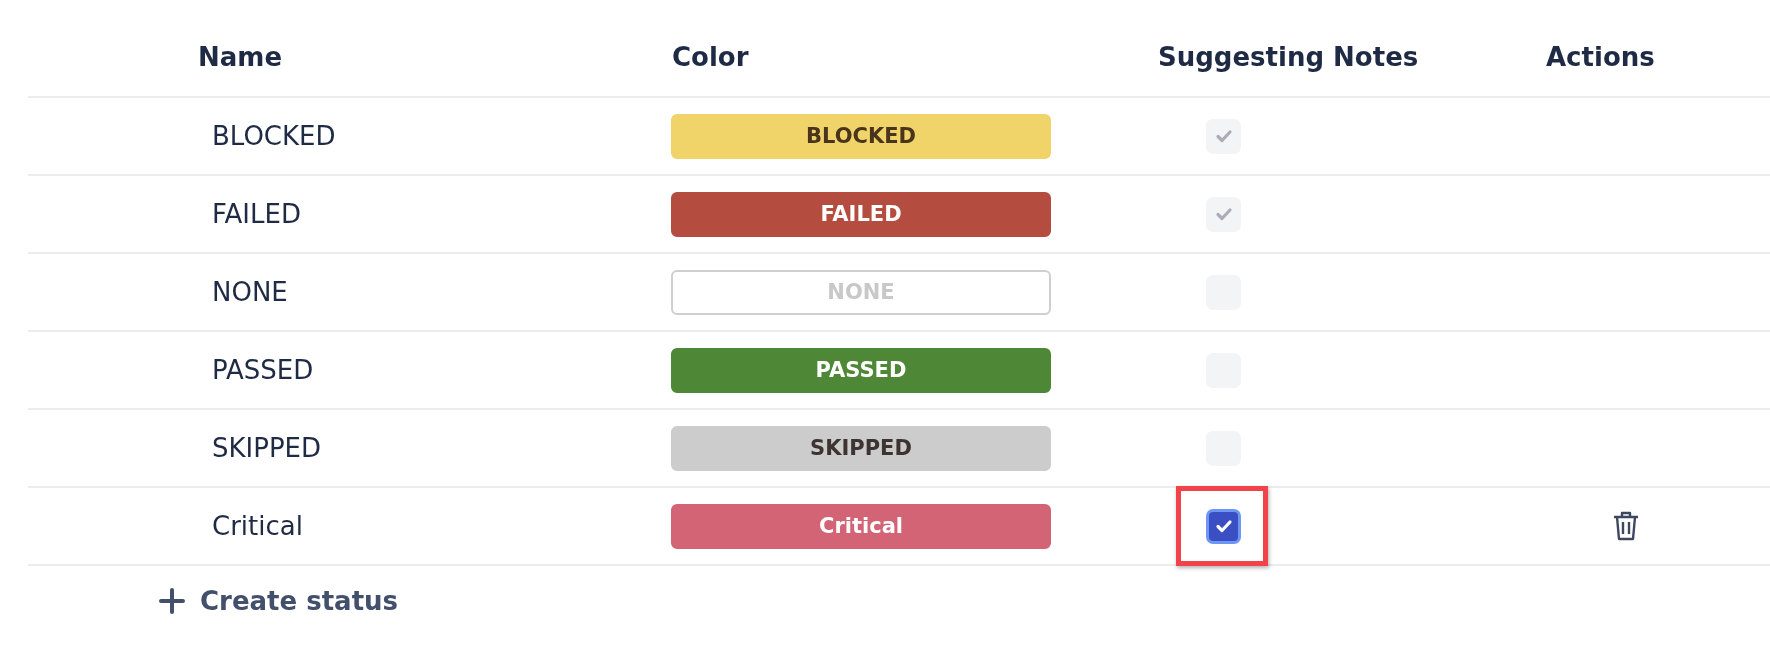 This screenshot has height=659, width=1770. What do you see at coordinates (278, 601) in the screenshot?
I see `create-status-button: Create status` at bounding box center [278, 601].